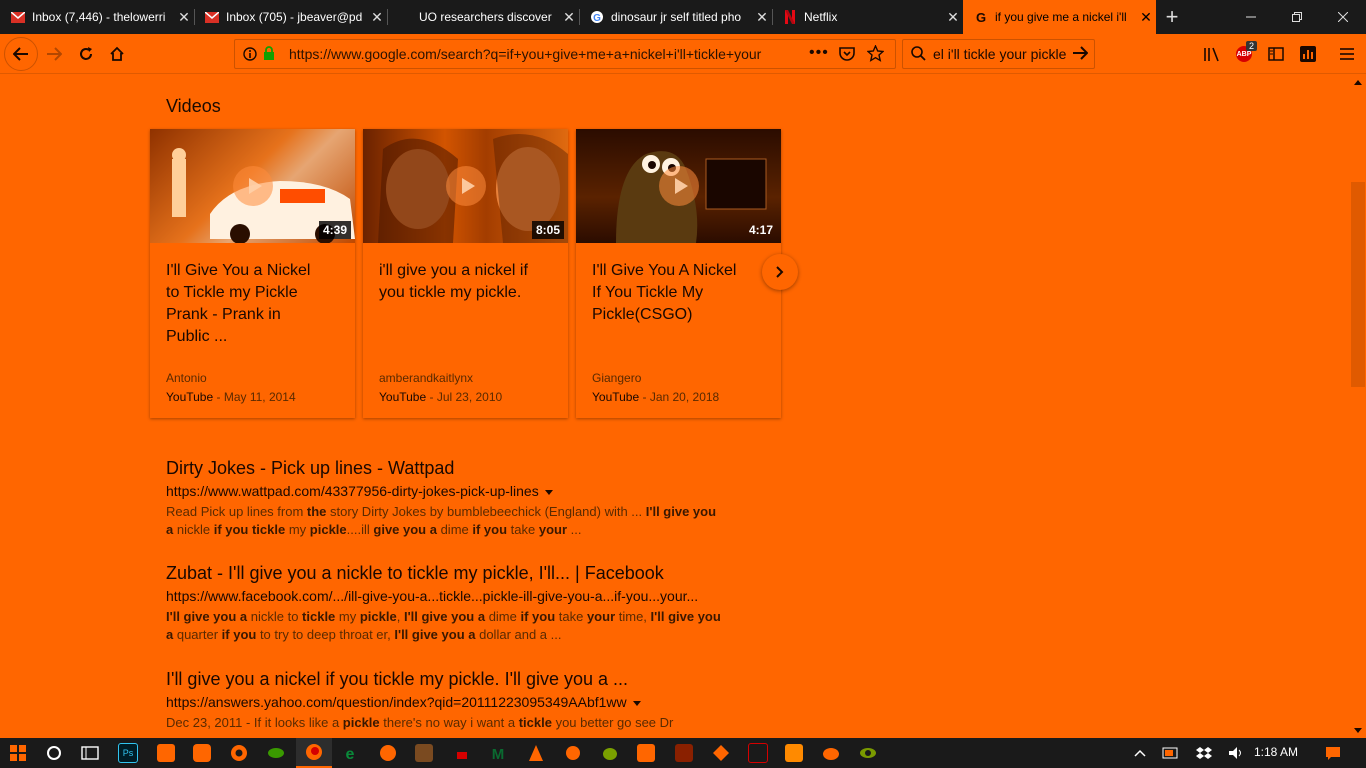 This screenshot has width=1366, height=768. I want to click on pocket-icon, so click(847, 56).